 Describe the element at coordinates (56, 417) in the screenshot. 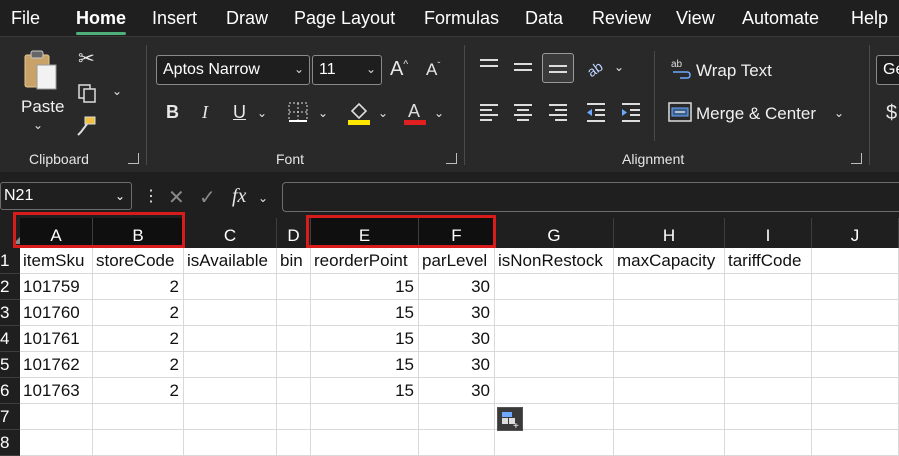

I see `cell-a7` at that location.